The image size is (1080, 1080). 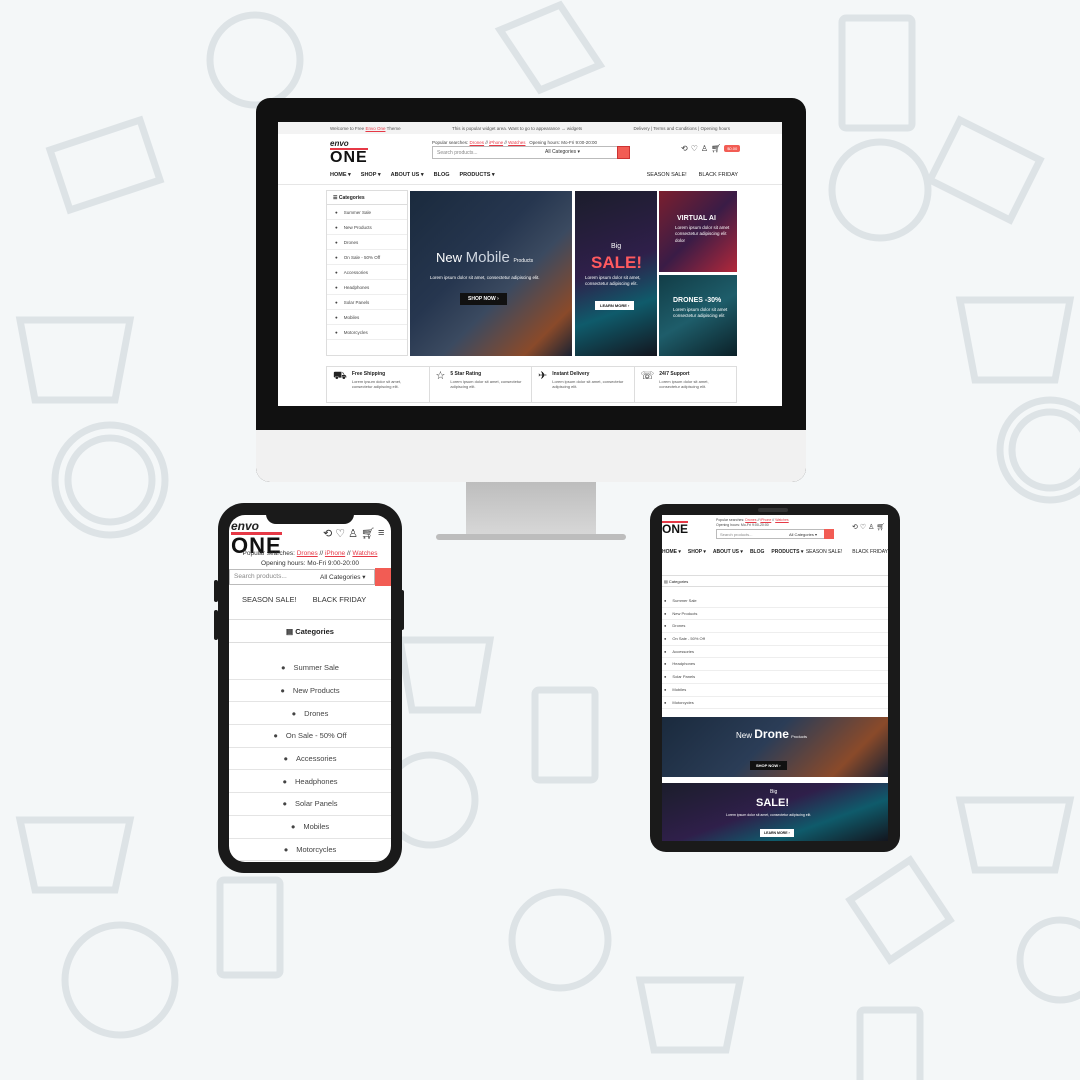 I want to click on site-logo: envo ONE, so click(x=349, y=153).